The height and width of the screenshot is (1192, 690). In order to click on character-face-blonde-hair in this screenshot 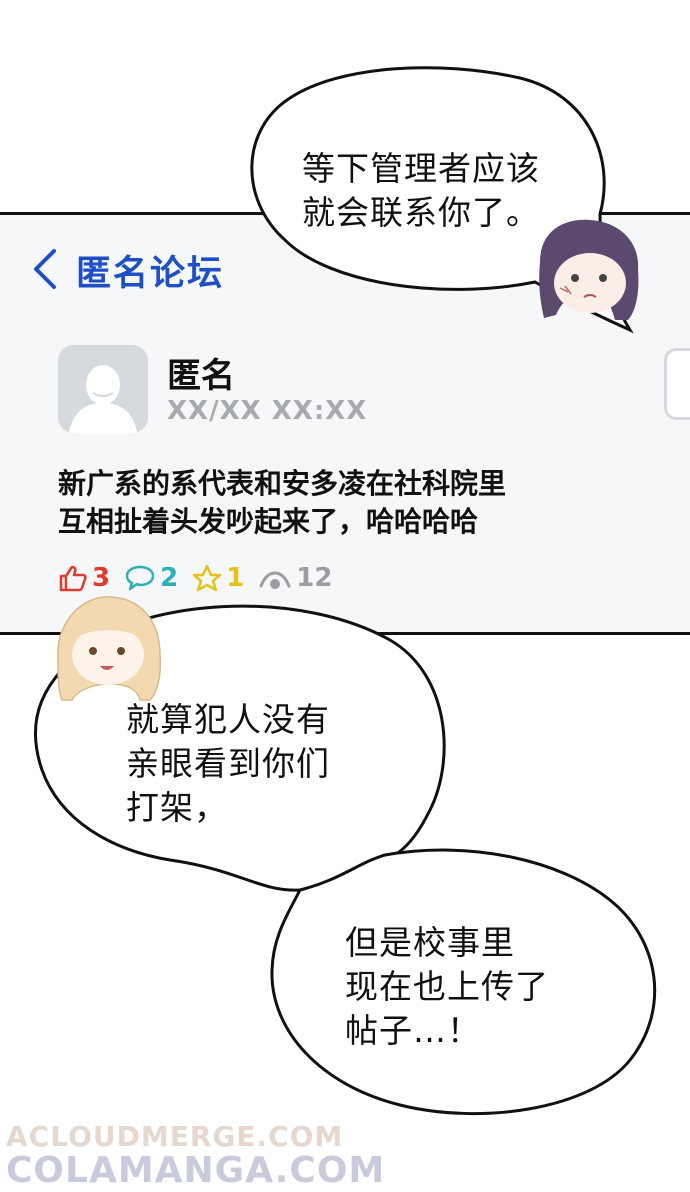, I will do `click(109, 648)`.